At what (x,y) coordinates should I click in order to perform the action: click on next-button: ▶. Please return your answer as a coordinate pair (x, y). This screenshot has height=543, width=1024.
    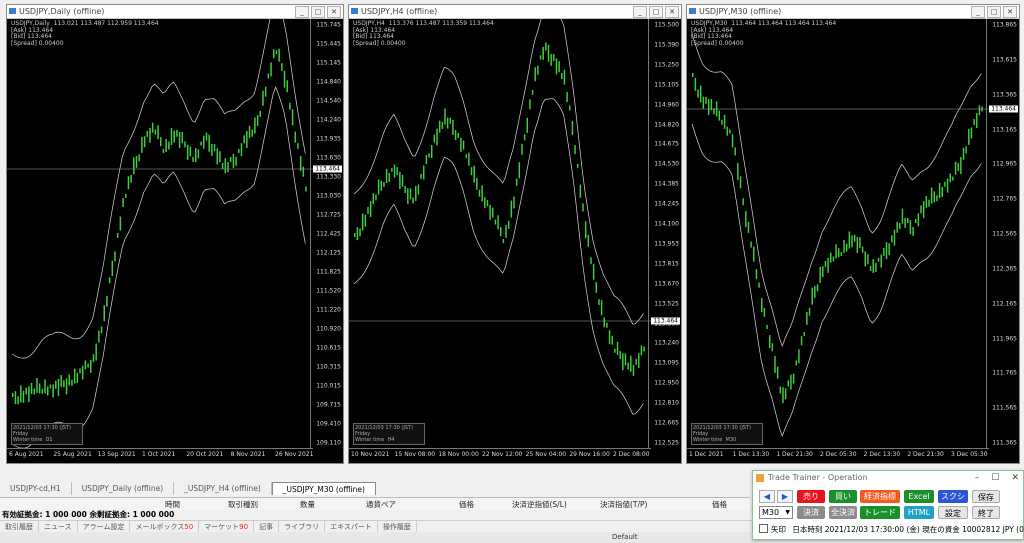
    Looking at the image, I should click on (785, 496).